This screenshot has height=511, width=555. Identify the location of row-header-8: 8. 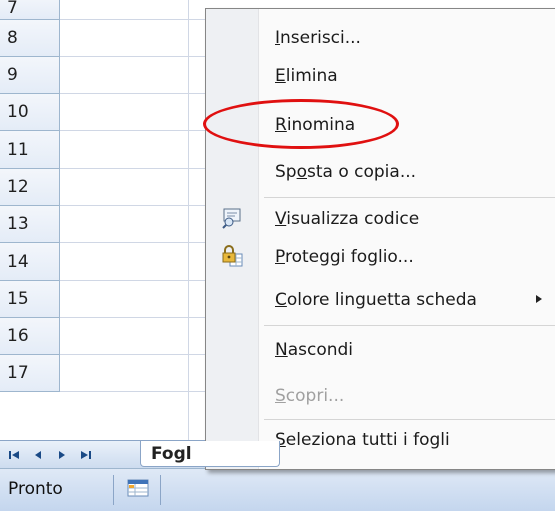
(30, 38).